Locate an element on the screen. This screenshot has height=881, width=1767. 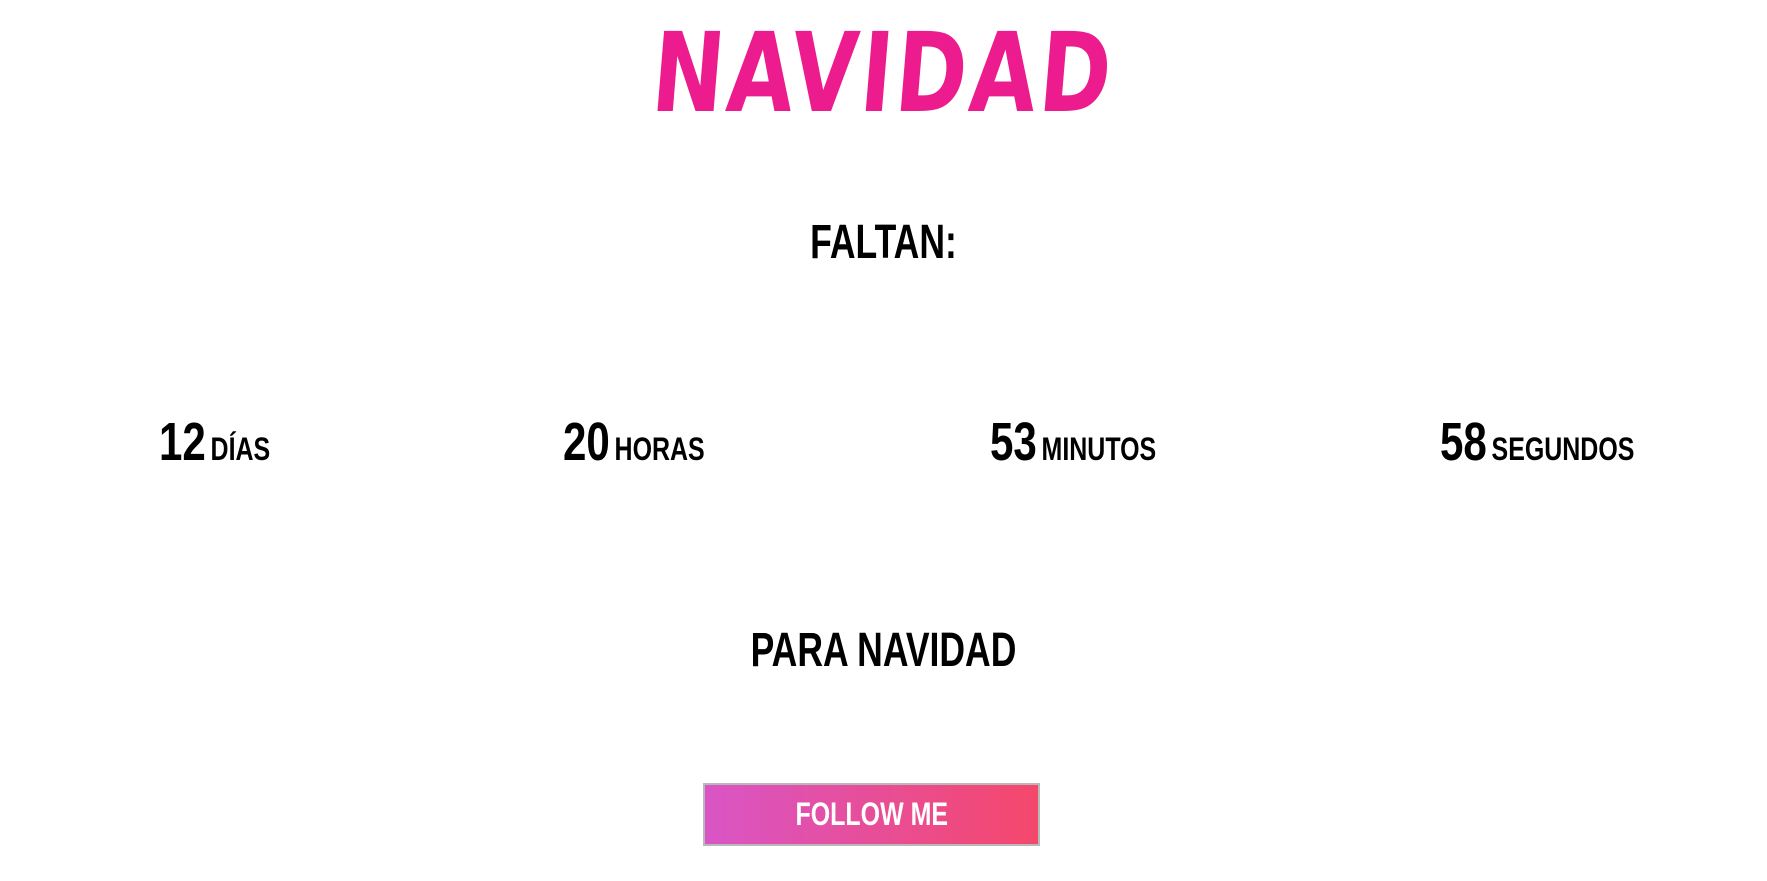
seconds-value: 58 is located at coordinates (1463, 442).